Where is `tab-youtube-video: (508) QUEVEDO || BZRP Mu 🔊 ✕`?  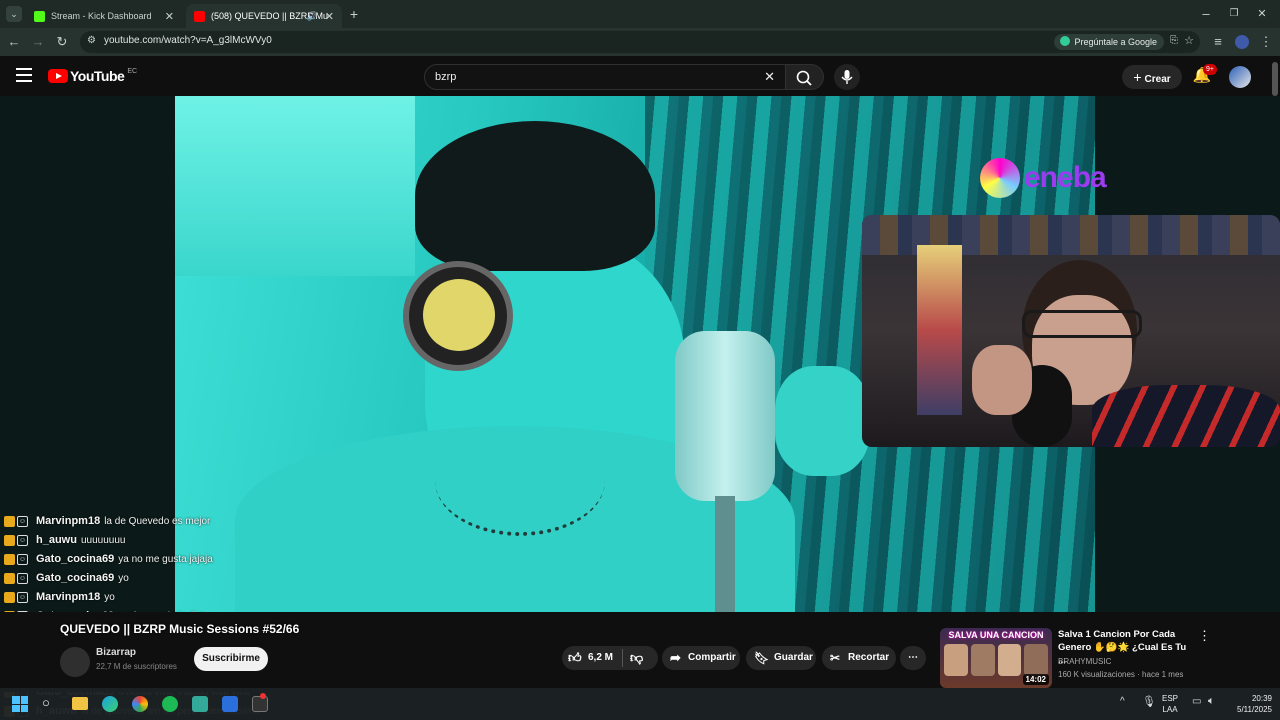 tab-youtube-video: (508) QUEVEDO || BZRP Mu 🔊 ✕ is located at coordinates (264, 16).